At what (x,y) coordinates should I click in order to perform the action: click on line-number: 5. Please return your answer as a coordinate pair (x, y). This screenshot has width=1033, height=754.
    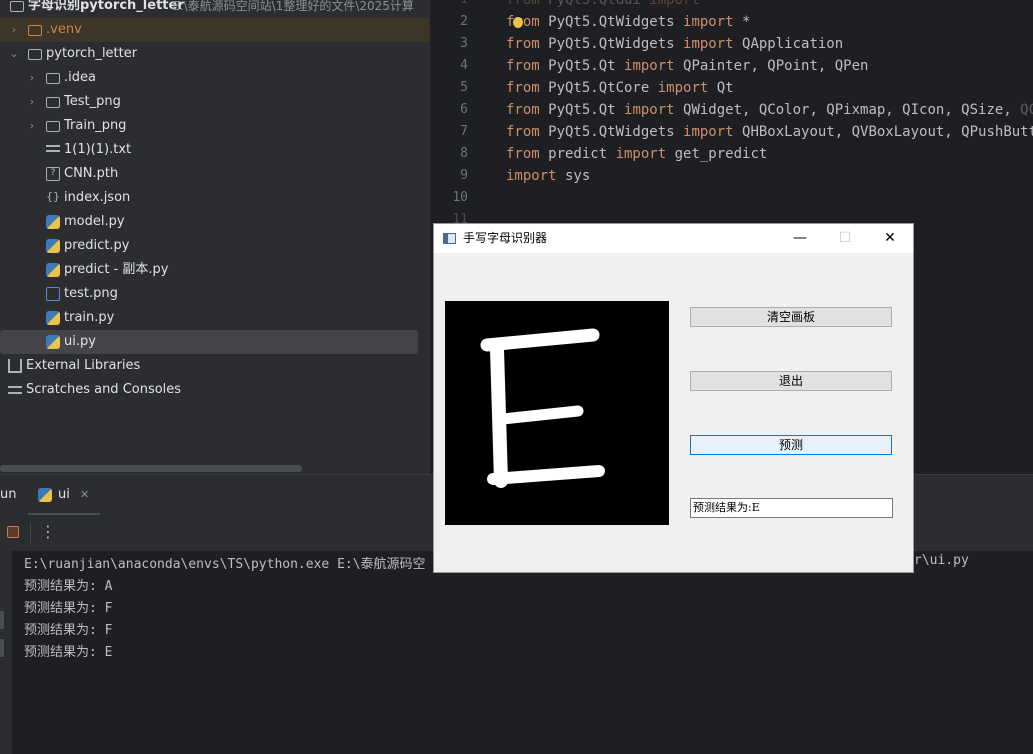
    Looking at the image, I should click on (464, 87).